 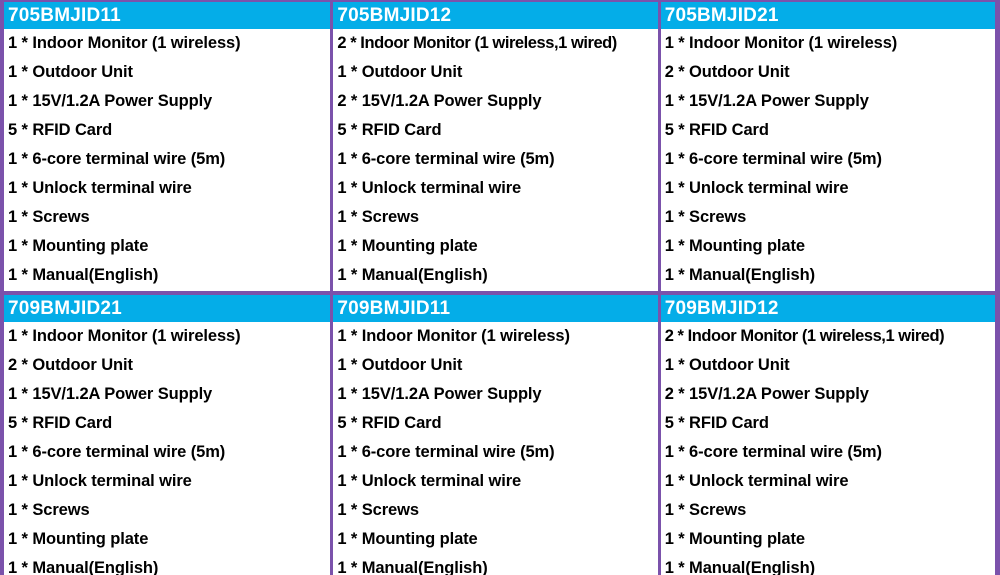 I want to click on model-header: 705BMJID11, so click(x=167, y=15).